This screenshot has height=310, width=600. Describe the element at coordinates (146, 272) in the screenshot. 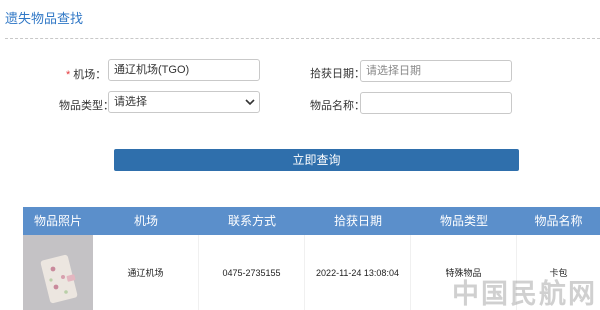

I see `cell-airport: 通辽机场` at that location.